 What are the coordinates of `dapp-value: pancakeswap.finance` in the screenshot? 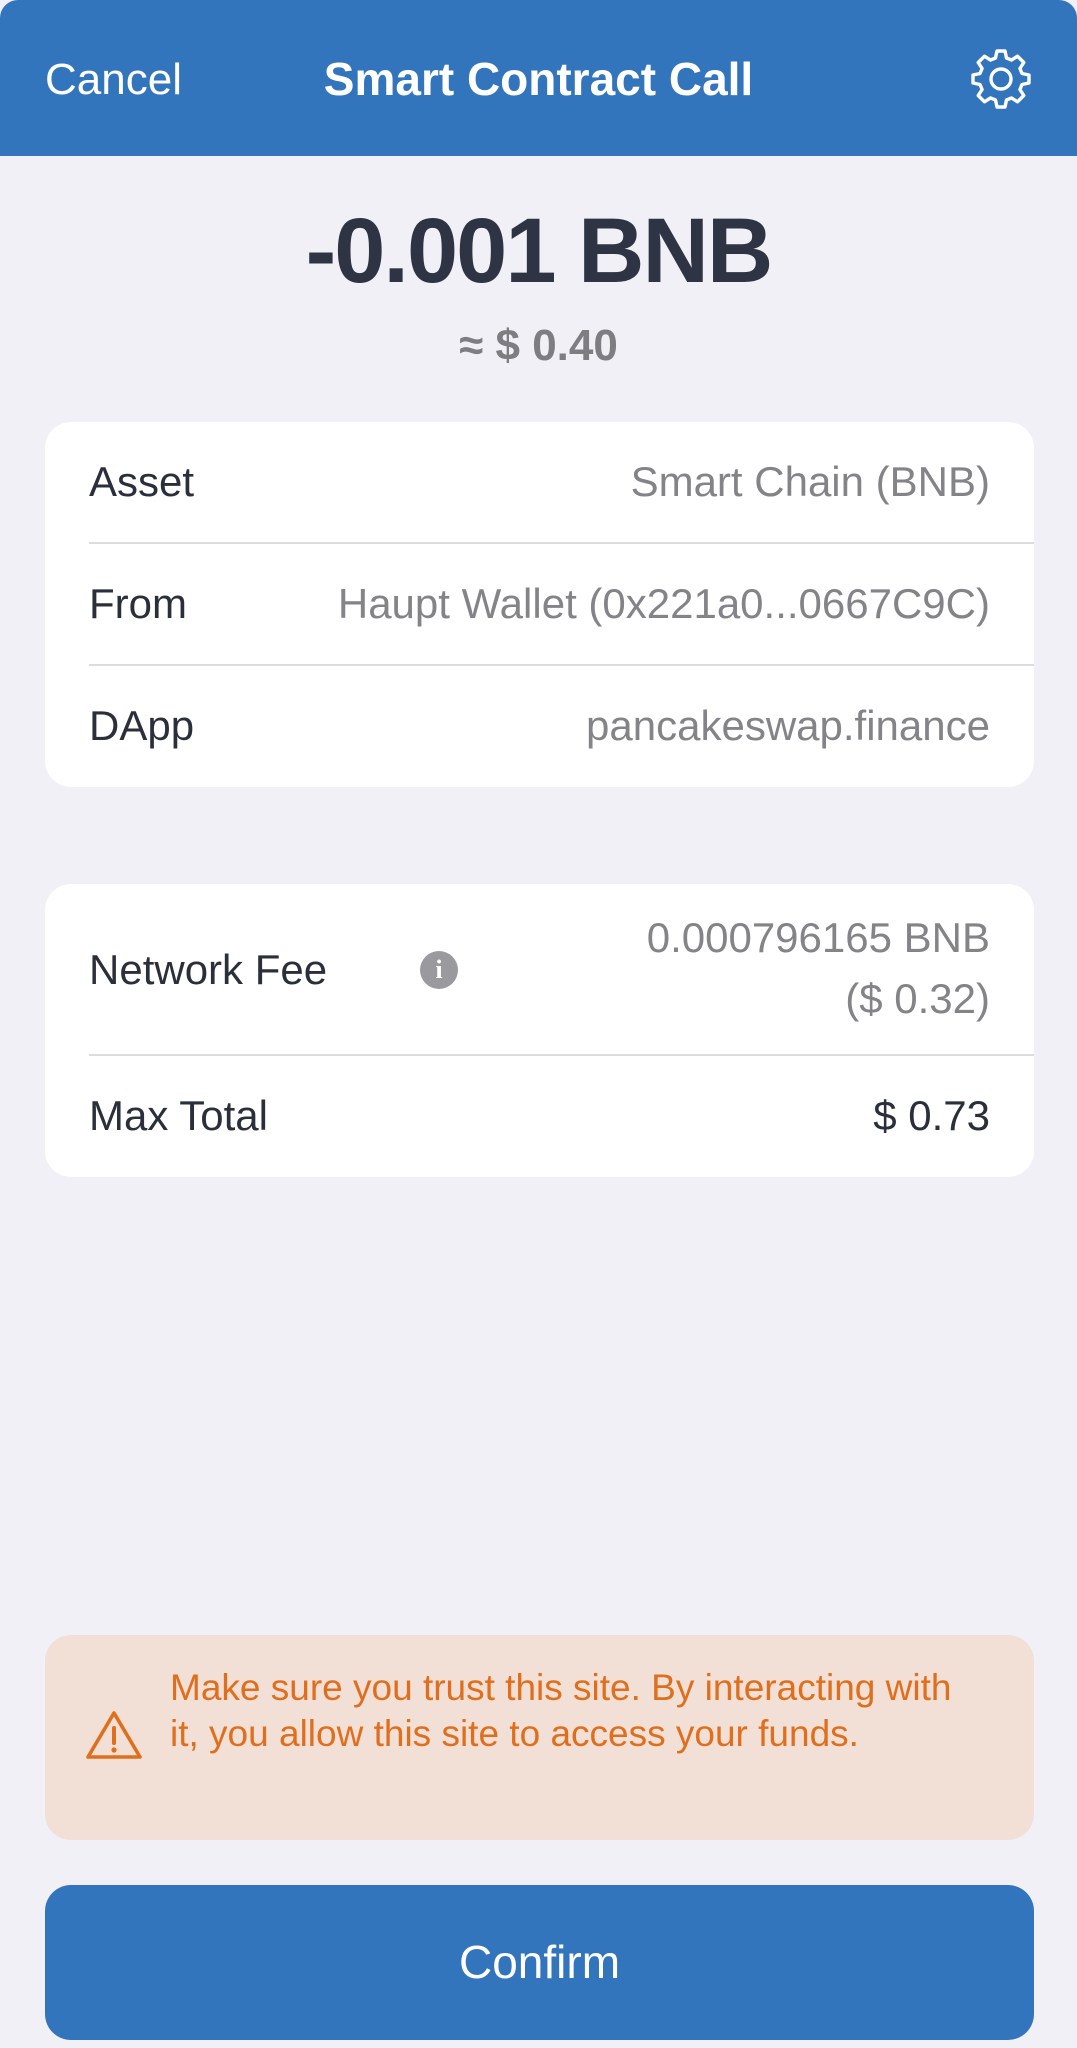 It's located at (788, 725).